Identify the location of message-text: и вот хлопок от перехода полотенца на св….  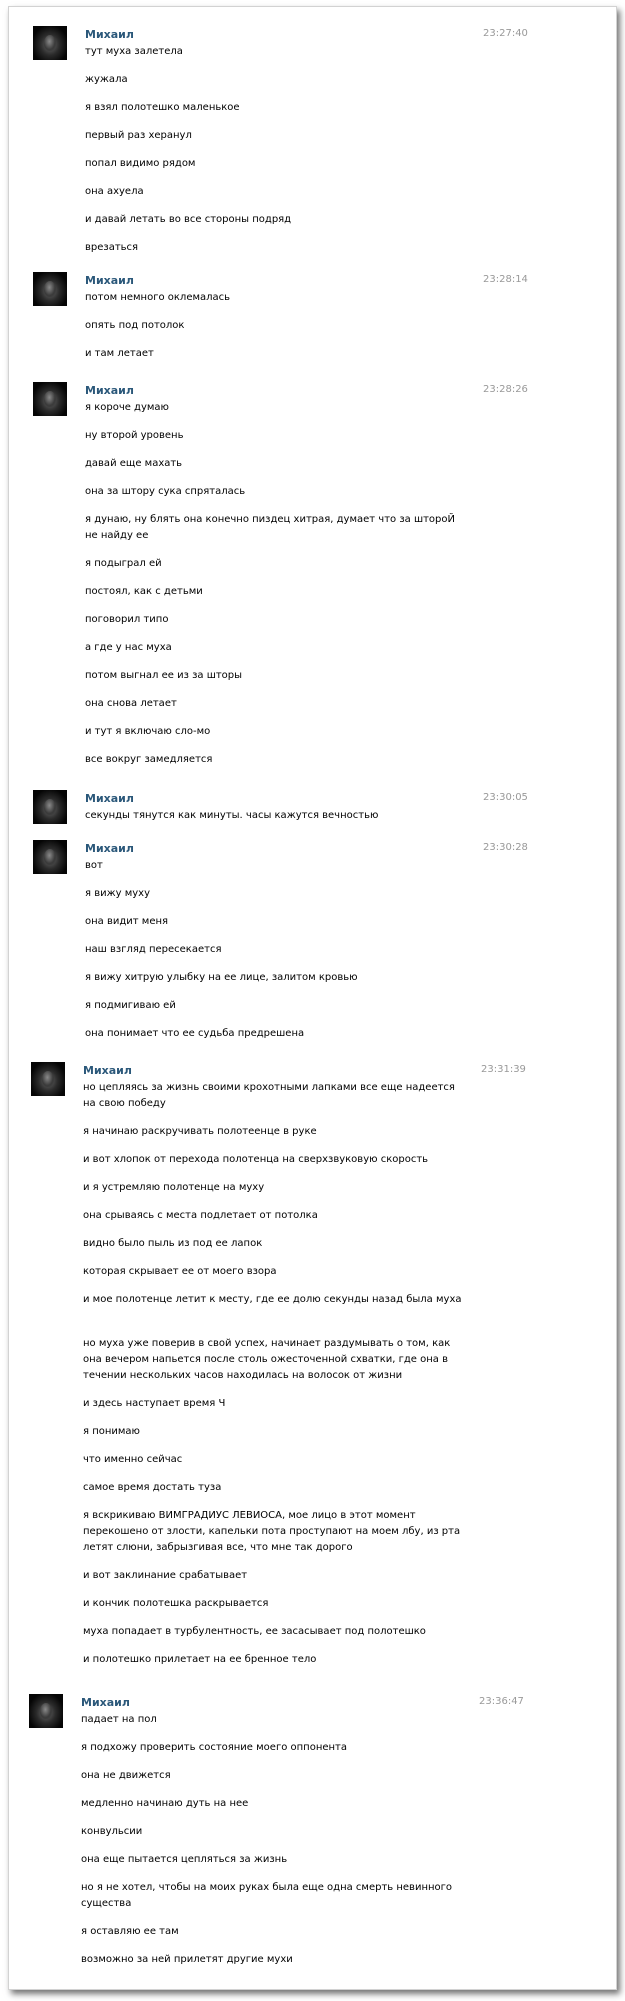
(256, 1159).